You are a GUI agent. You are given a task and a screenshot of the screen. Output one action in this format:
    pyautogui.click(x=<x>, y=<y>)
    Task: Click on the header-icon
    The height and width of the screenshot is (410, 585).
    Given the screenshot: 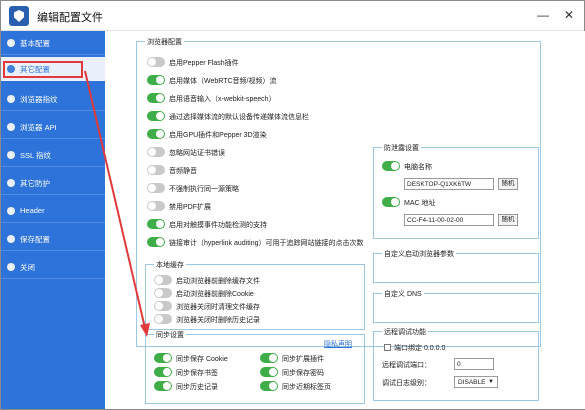 What is the action you would take?
    pyautogui.click(x=11, y=211)
    